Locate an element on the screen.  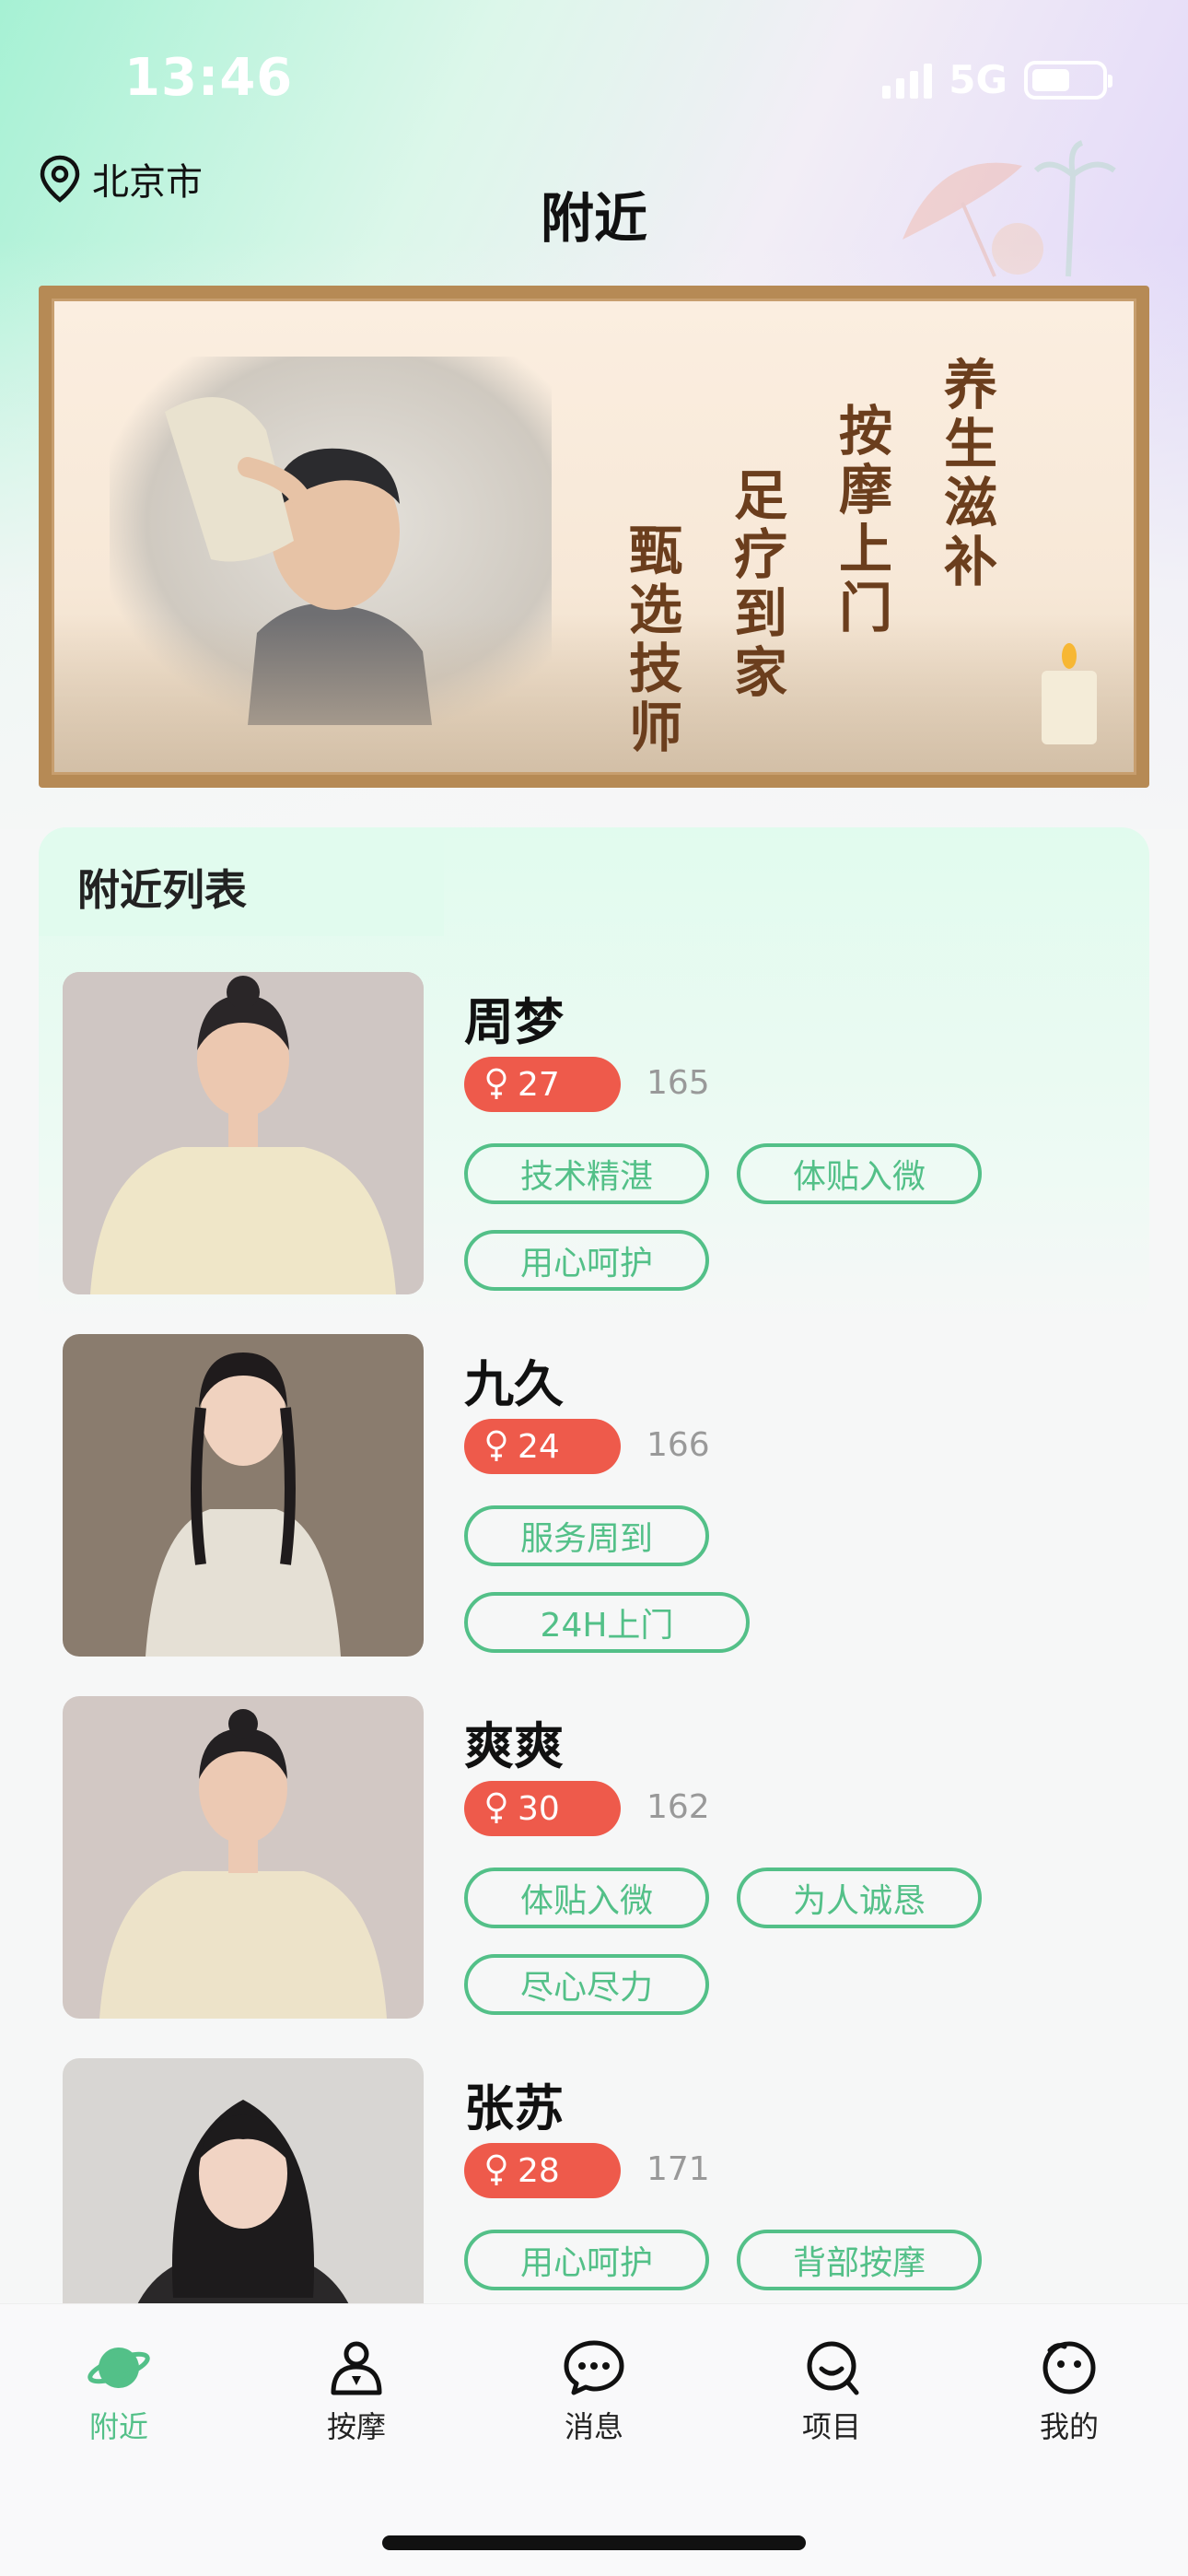
banner-line: 甄选技师 is located at coordinates (651, 640).